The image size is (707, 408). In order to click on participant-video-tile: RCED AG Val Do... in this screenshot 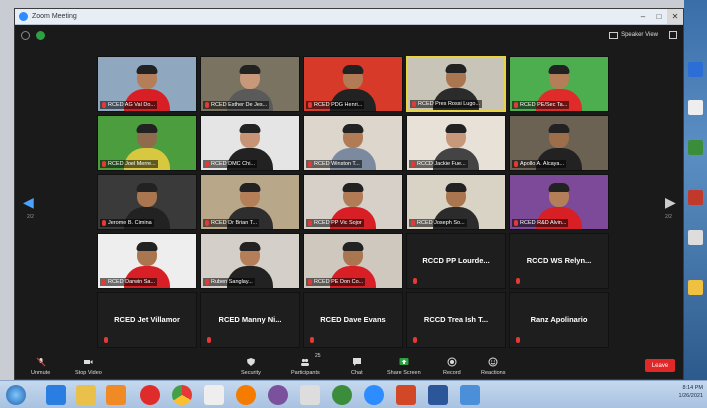, I will do `click(147, 84)`.